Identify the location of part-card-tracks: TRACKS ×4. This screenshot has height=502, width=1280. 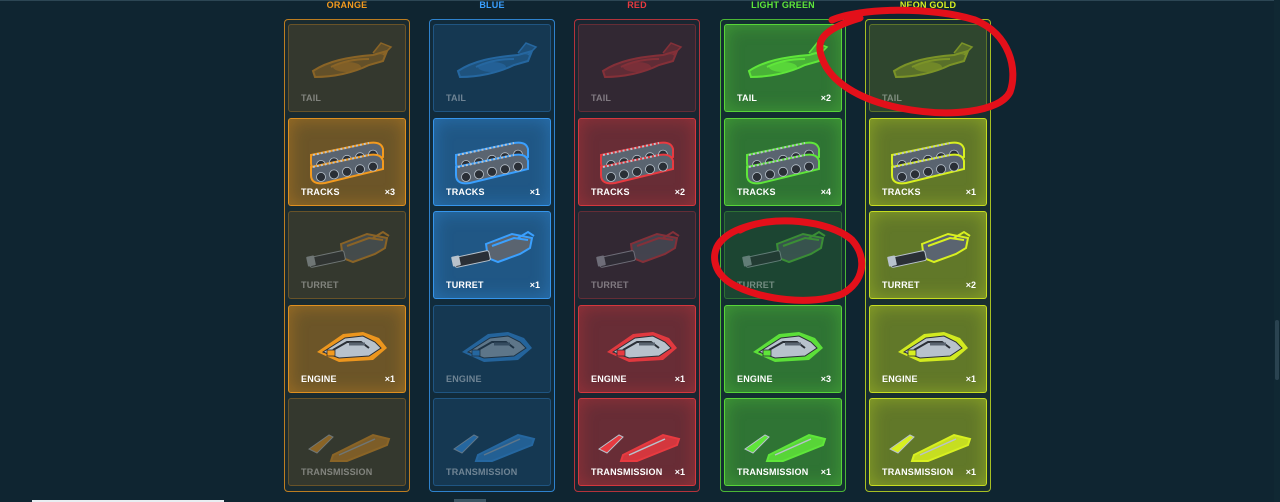
(783, 162).